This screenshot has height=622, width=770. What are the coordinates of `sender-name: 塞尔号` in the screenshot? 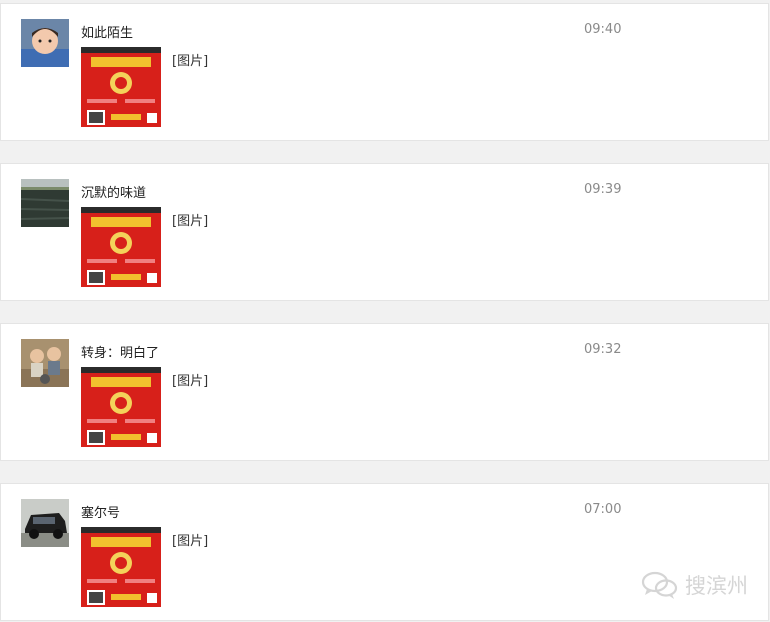 It's located at (101, 513).